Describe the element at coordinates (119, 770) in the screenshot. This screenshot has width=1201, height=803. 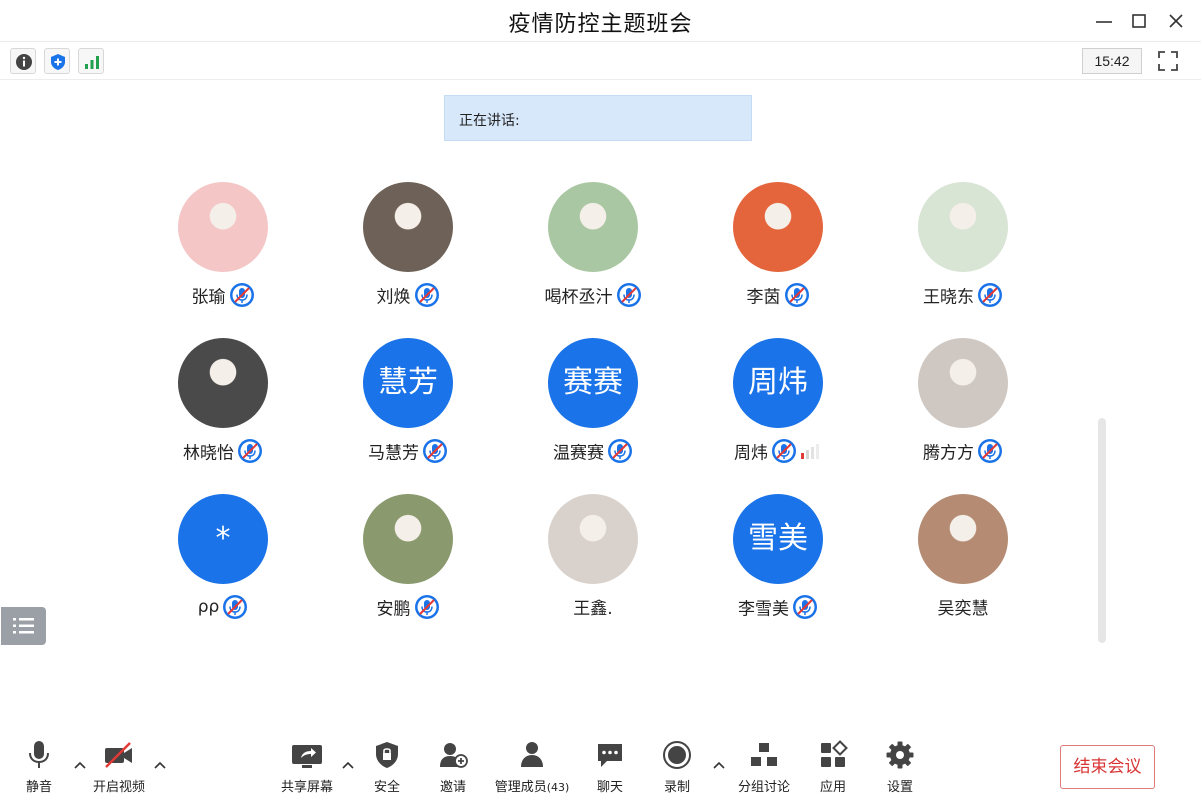
I see `start-video-button: 开启视频` at that location.